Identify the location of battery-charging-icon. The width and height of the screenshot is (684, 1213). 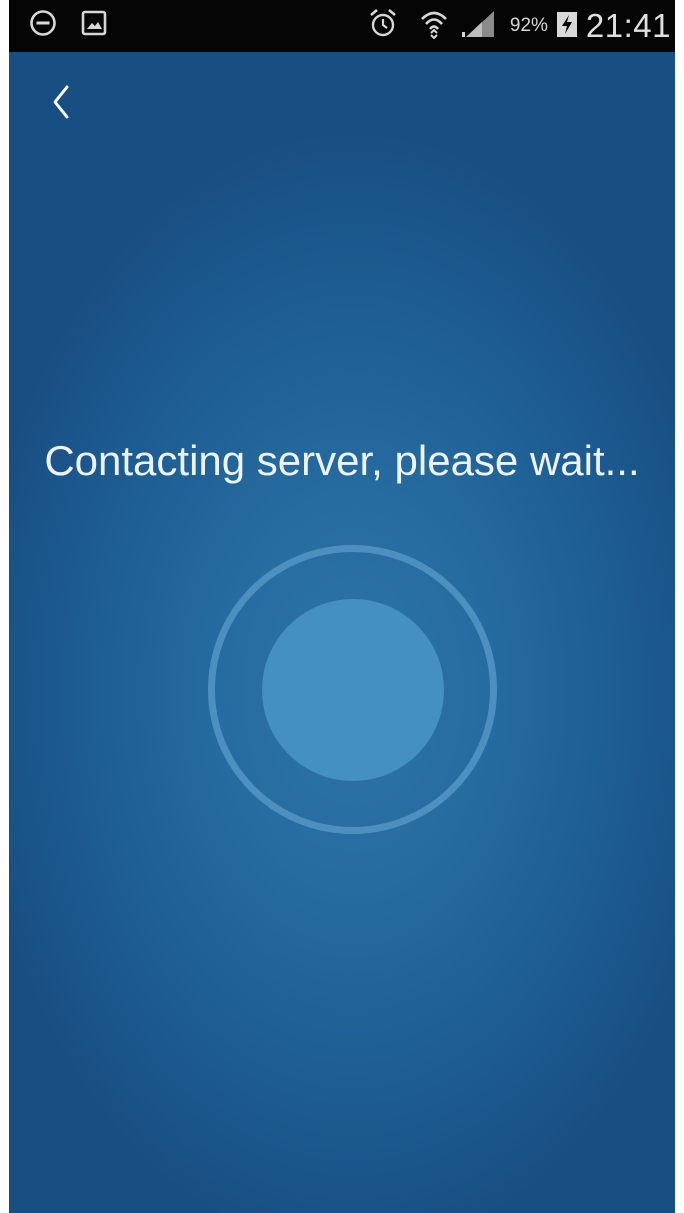
(567, 26).